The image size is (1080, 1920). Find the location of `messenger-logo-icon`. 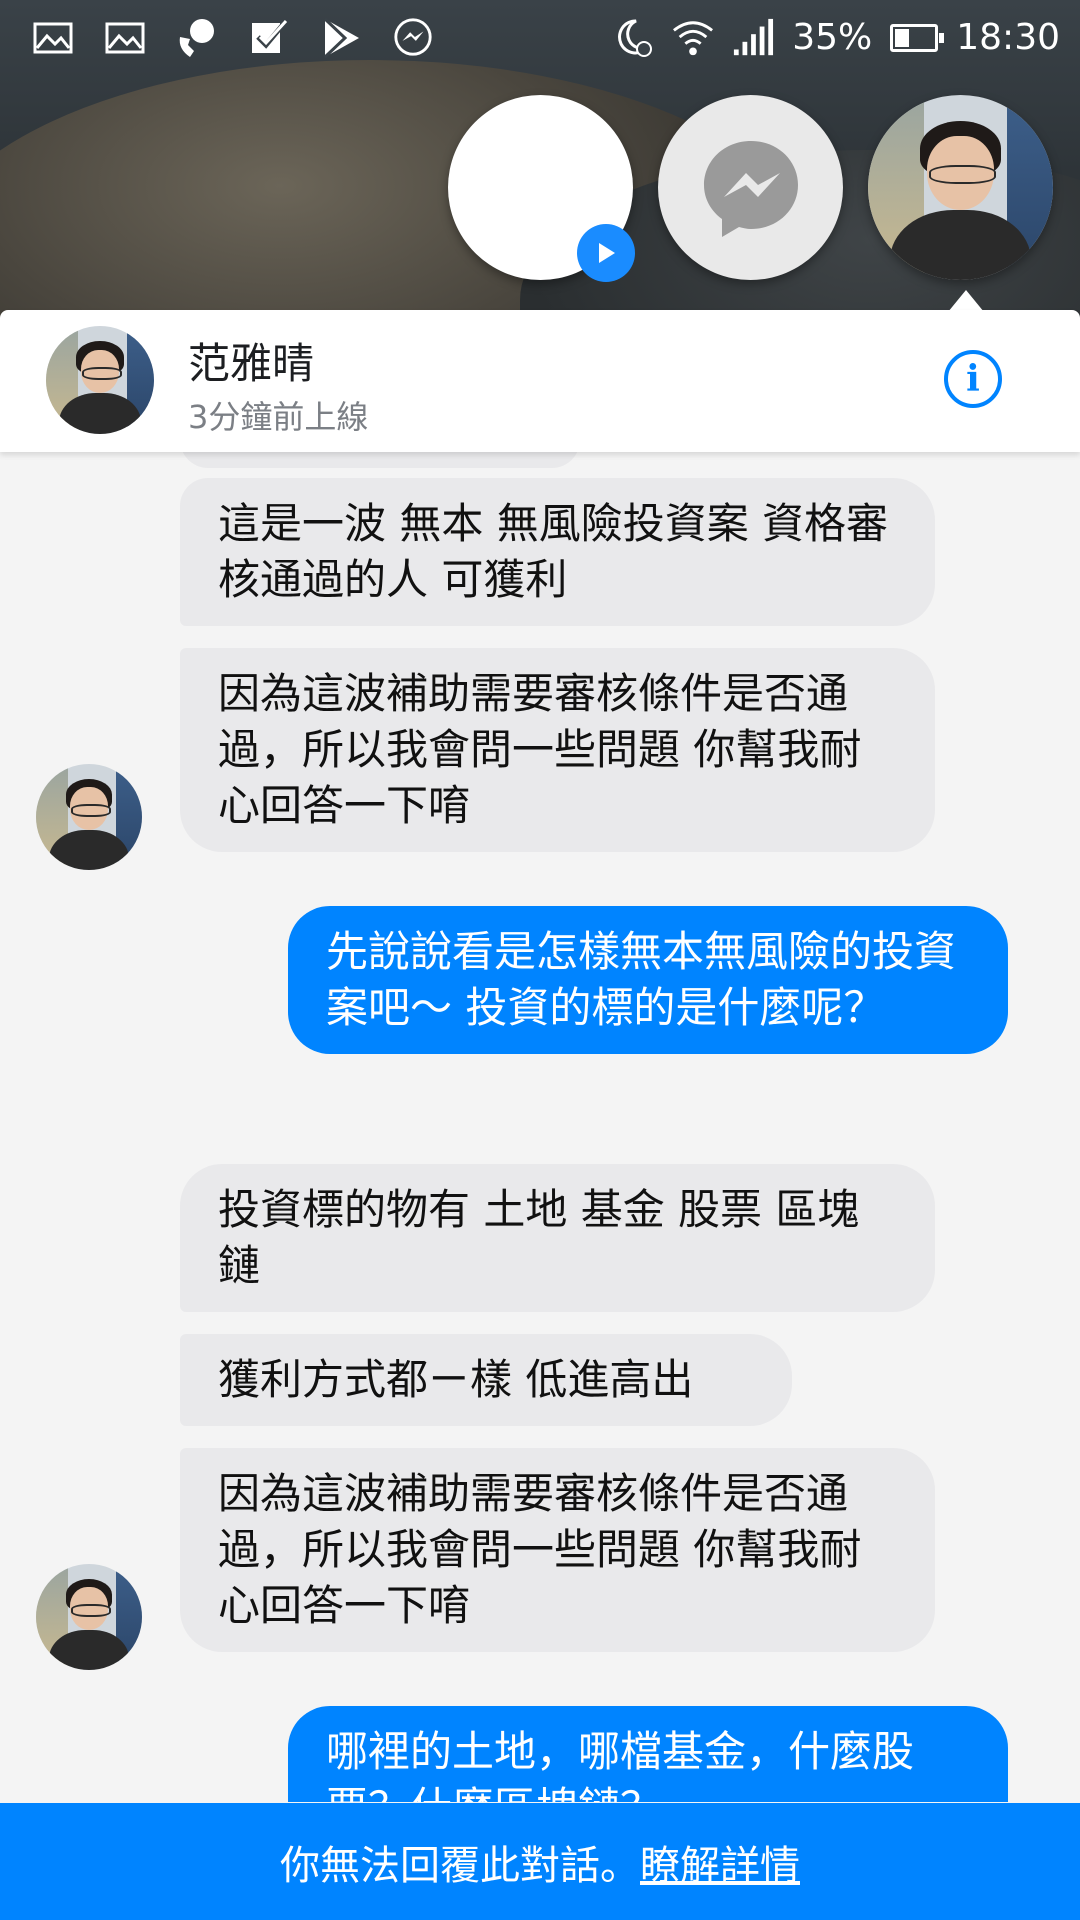

messenger-logo-icon is located at coordinates (750, 188).